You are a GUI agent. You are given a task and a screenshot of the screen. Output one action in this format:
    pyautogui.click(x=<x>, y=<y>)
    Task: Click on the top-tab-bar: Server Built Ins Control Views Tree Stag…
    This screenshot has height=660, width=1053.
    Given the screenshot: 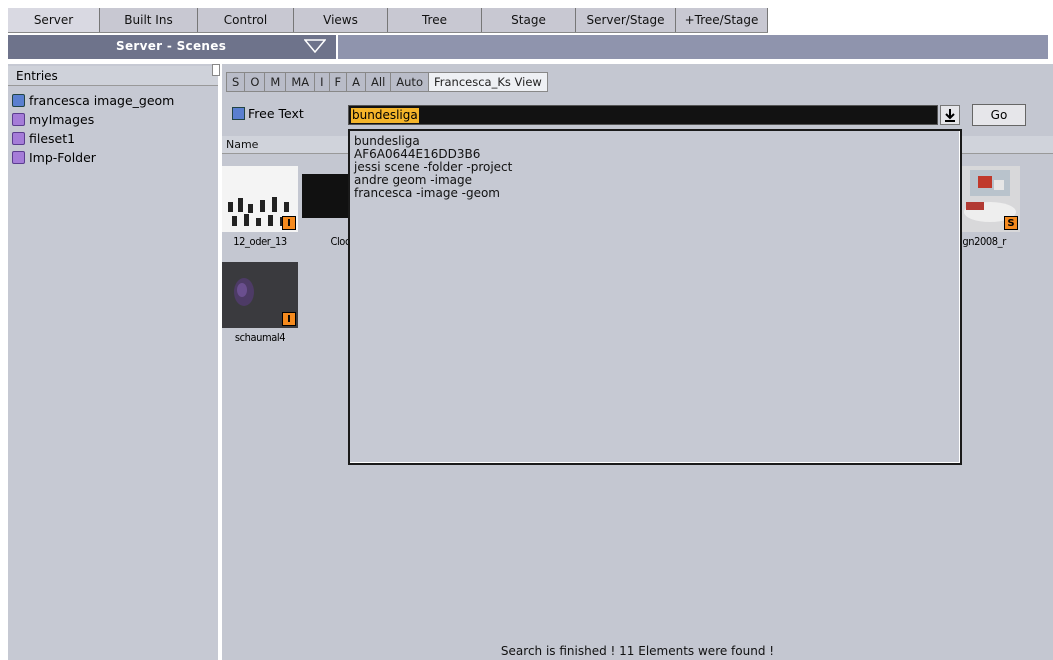 What is the action you would take?
    pyautogui.click(x=388, y=20)
    